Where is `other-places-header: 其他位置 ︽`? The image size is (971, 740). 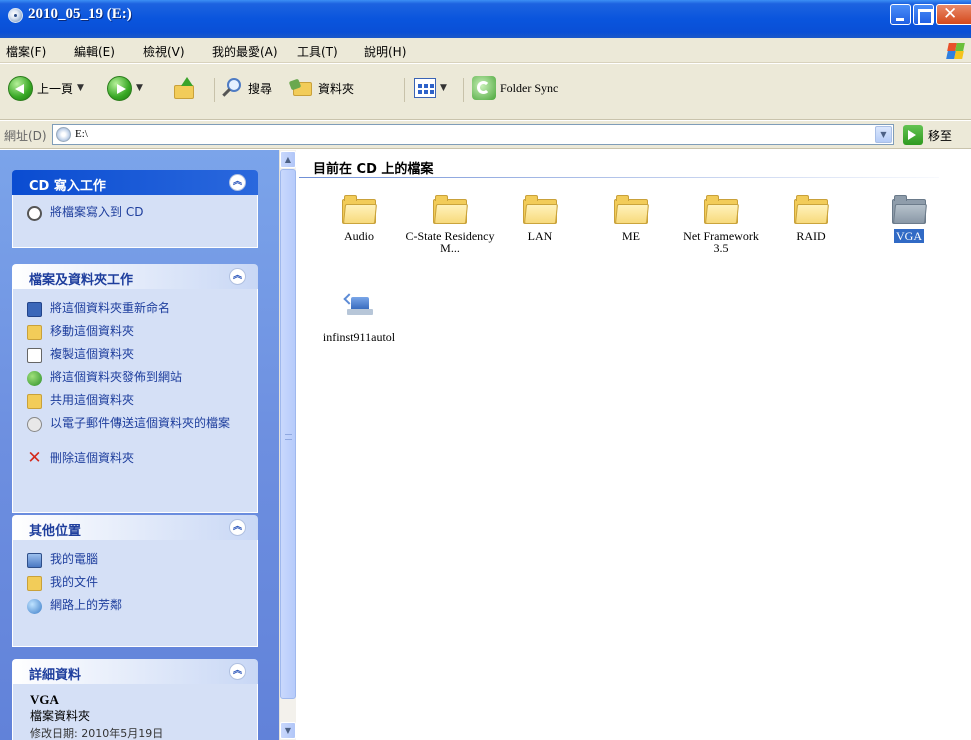 other-places-header: 其他位置 ︽ is located at coordinates (135, 527).